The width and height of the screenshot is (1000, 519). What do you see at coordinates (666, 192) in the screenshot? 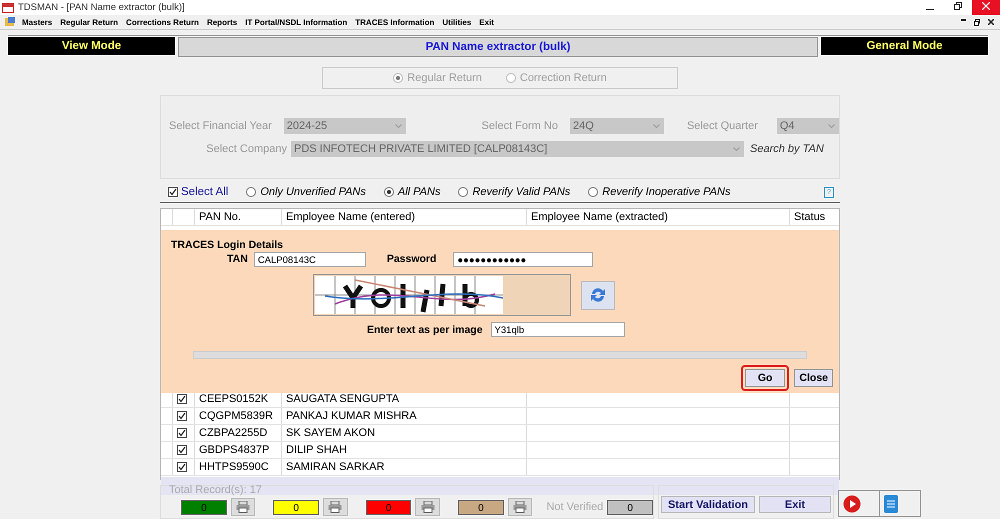
I see `radio-label: Reverify Inoperative PANs` at bounding box center [666, 192].